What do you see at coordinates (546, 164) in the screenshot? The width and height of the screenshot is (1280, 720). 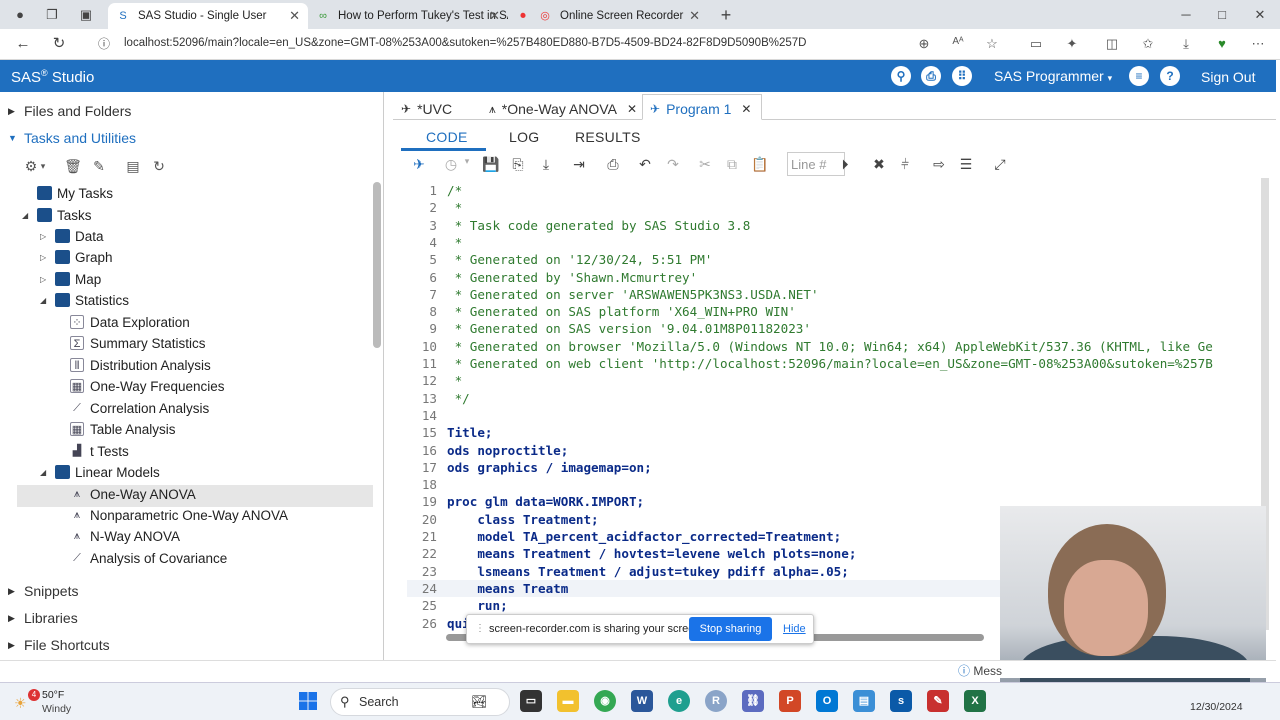 I see `download-icon: ⤓` at bounding box center [546, 164].